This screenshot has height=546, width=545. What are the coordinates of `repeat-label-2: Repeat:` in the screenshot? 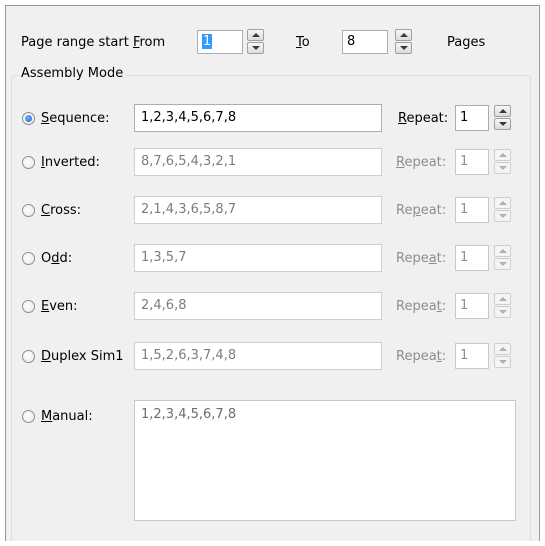 It's located at (421, 210).